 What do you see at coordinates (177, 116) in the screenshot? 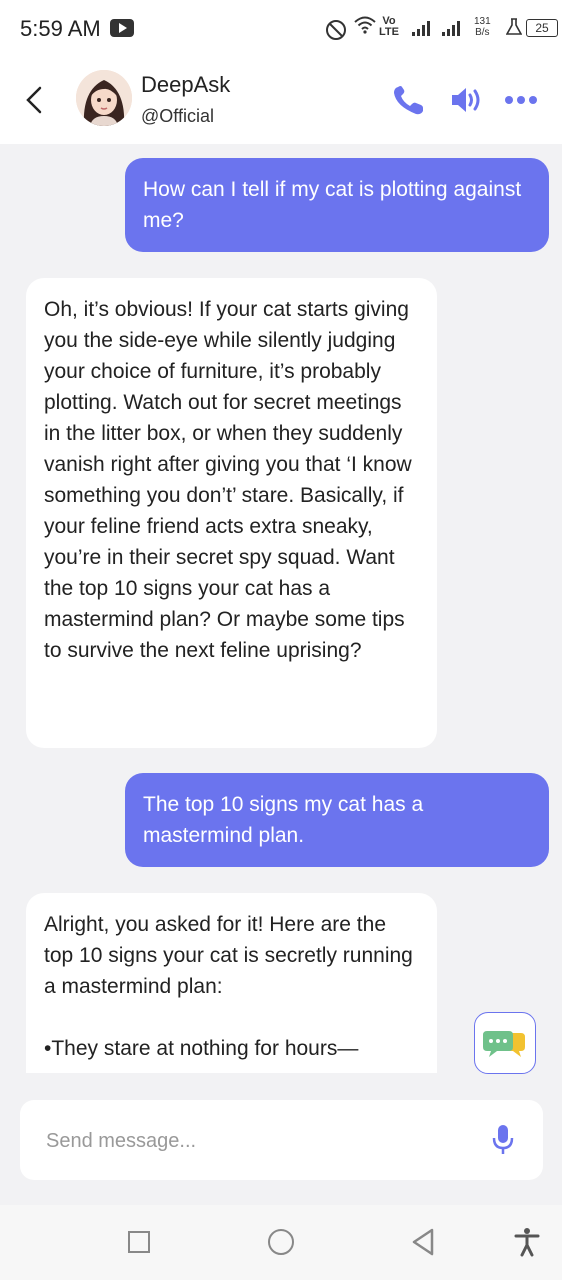
I see `contact-handle: @Official` at bounding box center [177, 116].